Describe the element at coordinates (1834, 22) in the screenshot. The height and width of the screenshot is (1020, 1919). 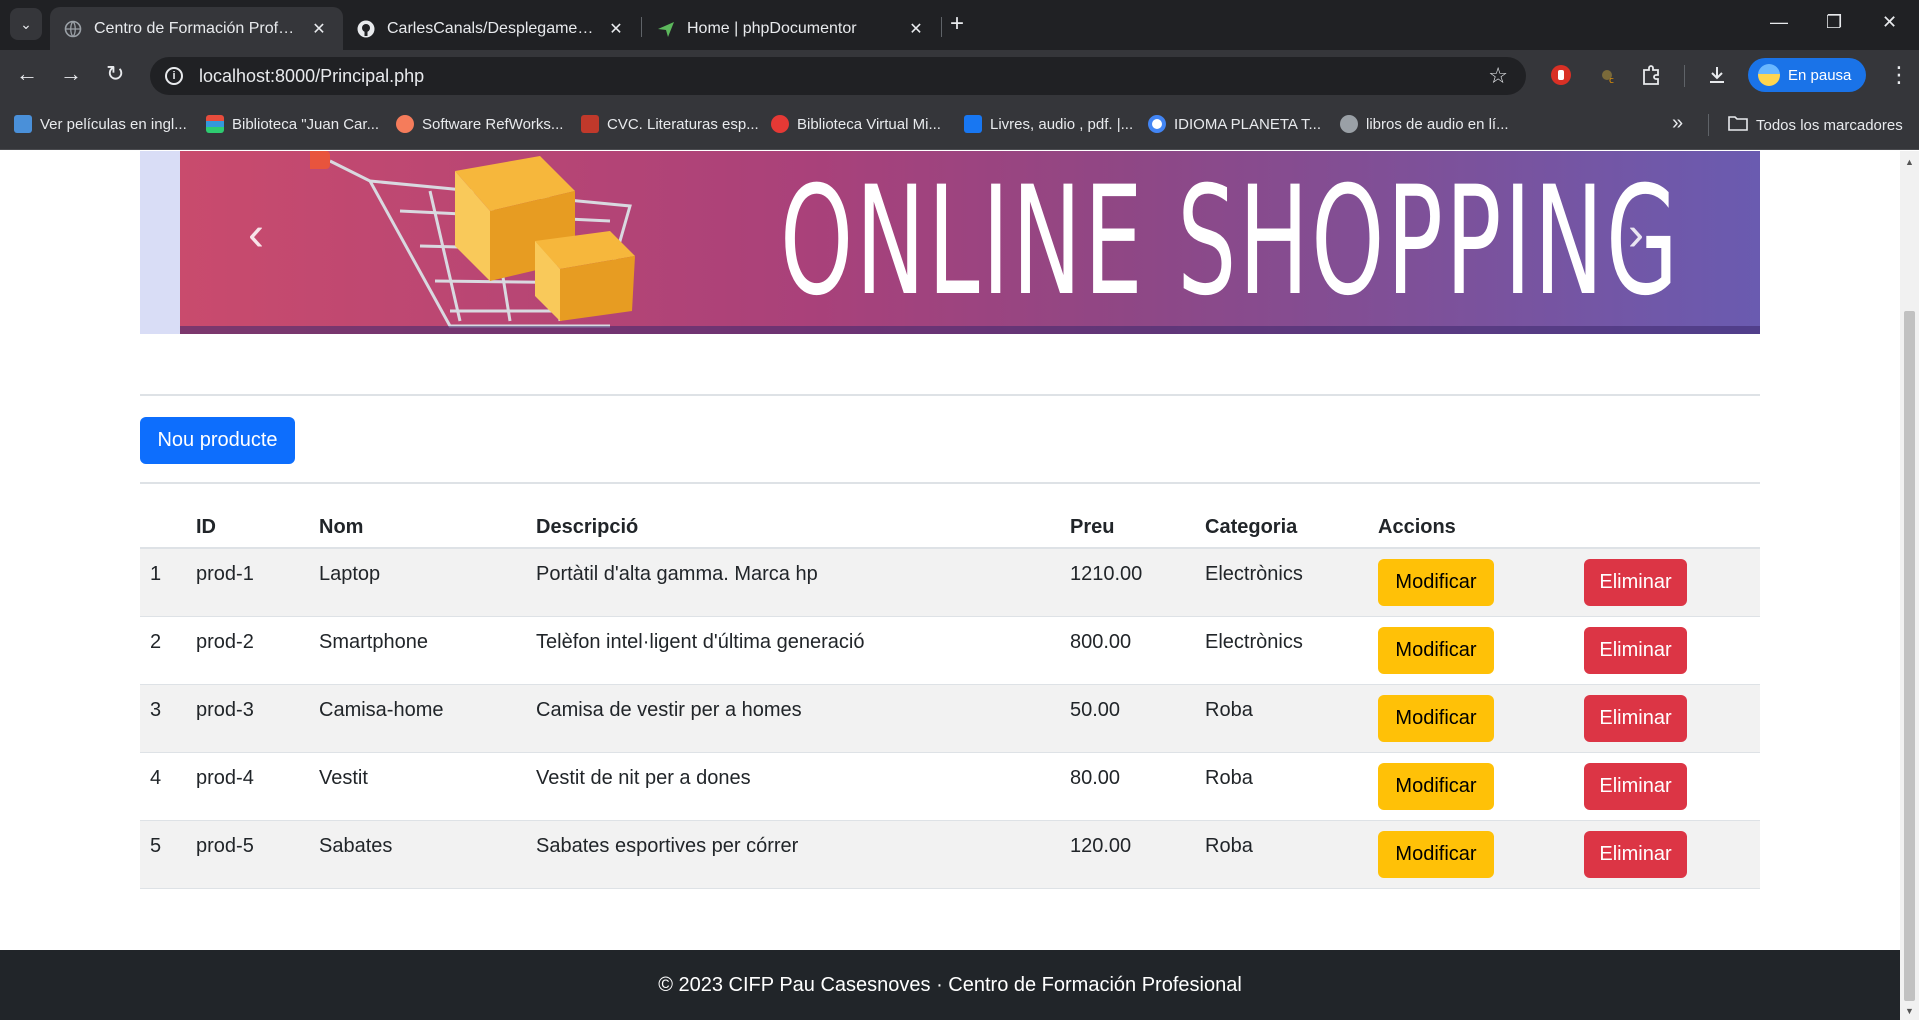
I see `restore-icon: ❐` at that location.